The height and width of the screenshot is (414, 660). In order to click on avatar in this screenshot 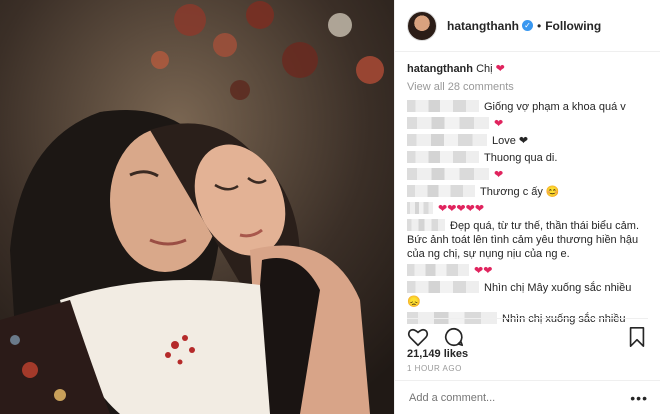, I will do `click(422, 25)`.